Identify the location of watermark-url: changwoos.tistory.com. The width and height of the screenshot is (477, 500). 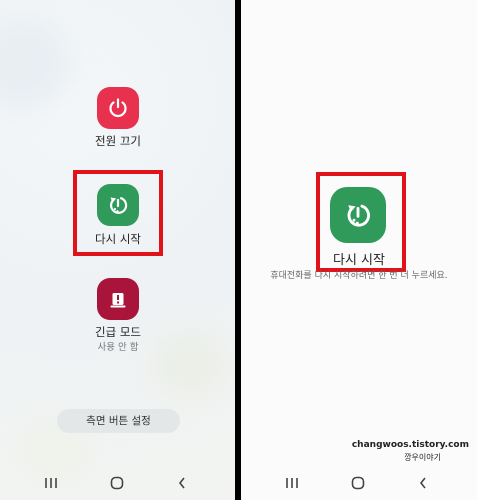
(410, 445).